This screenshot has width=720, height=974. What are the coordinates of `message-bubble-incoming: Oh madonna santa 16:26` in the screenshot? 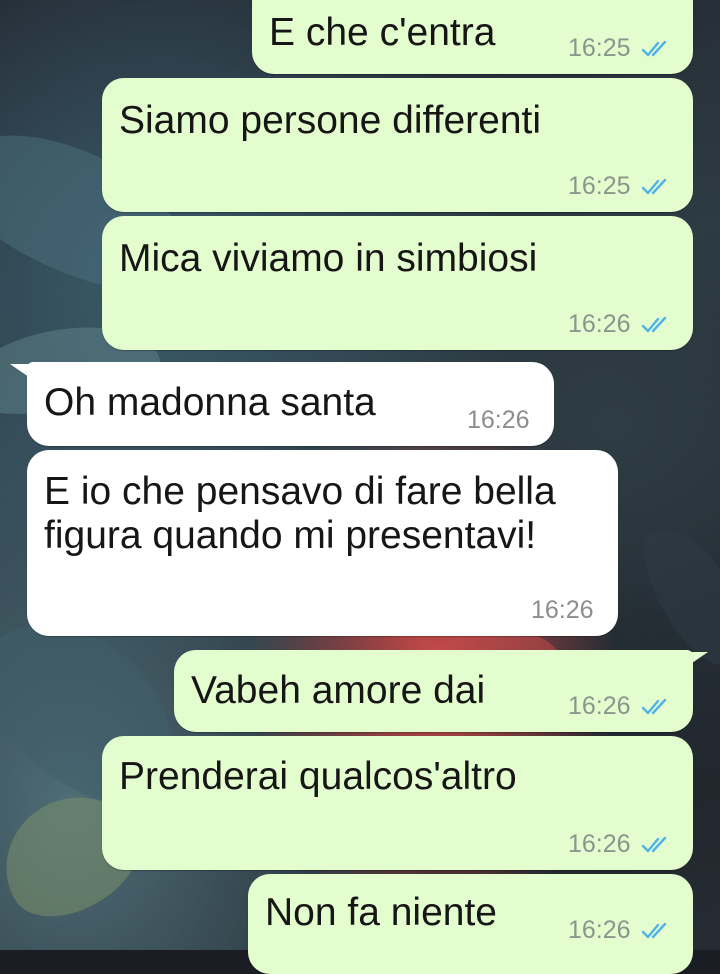 It's located at (290, 404).